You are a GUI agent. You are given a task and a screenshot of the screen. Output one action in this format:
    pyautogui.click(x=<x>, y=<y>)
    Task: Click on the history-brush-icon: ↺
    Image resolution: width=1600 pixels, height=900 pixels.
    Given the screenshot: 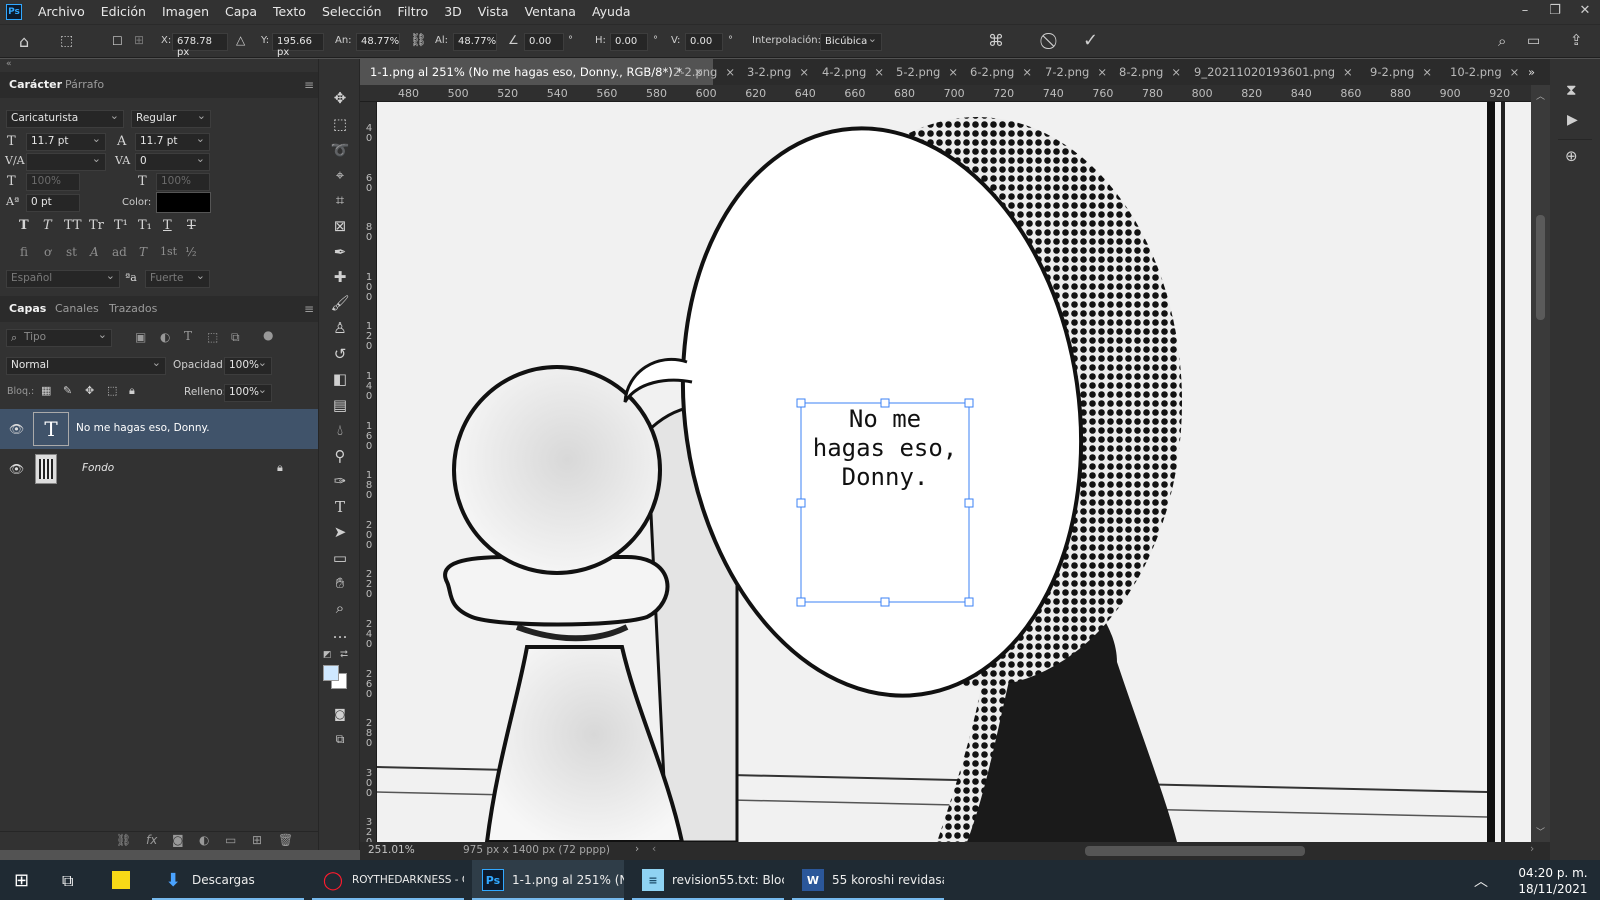 What is the action you would take?
    pyautogui.click(x=340, y=354)
    